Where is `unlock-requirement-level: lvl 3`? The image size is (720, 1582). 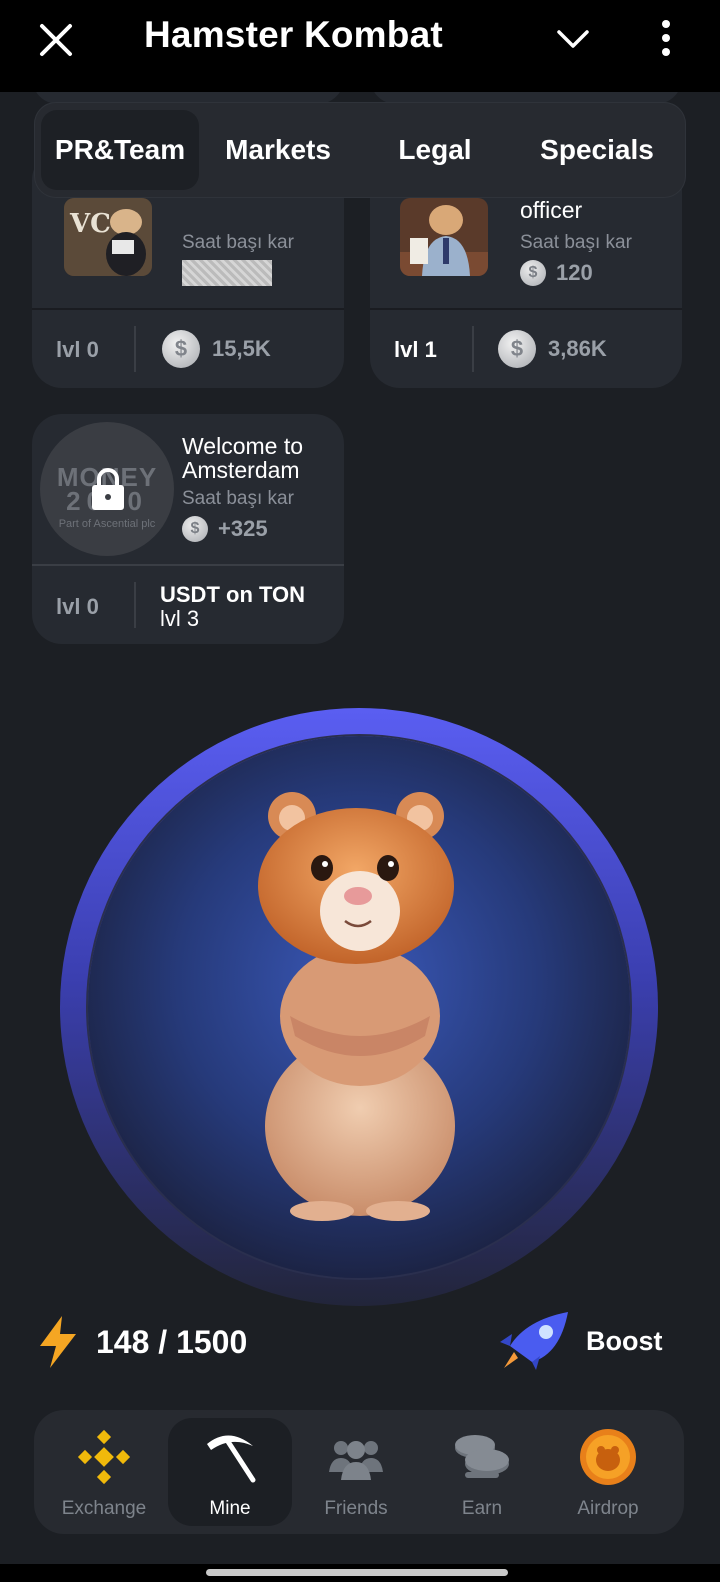 unlock-requirement-level: lvl 3 is located at coordinates (180, 618).